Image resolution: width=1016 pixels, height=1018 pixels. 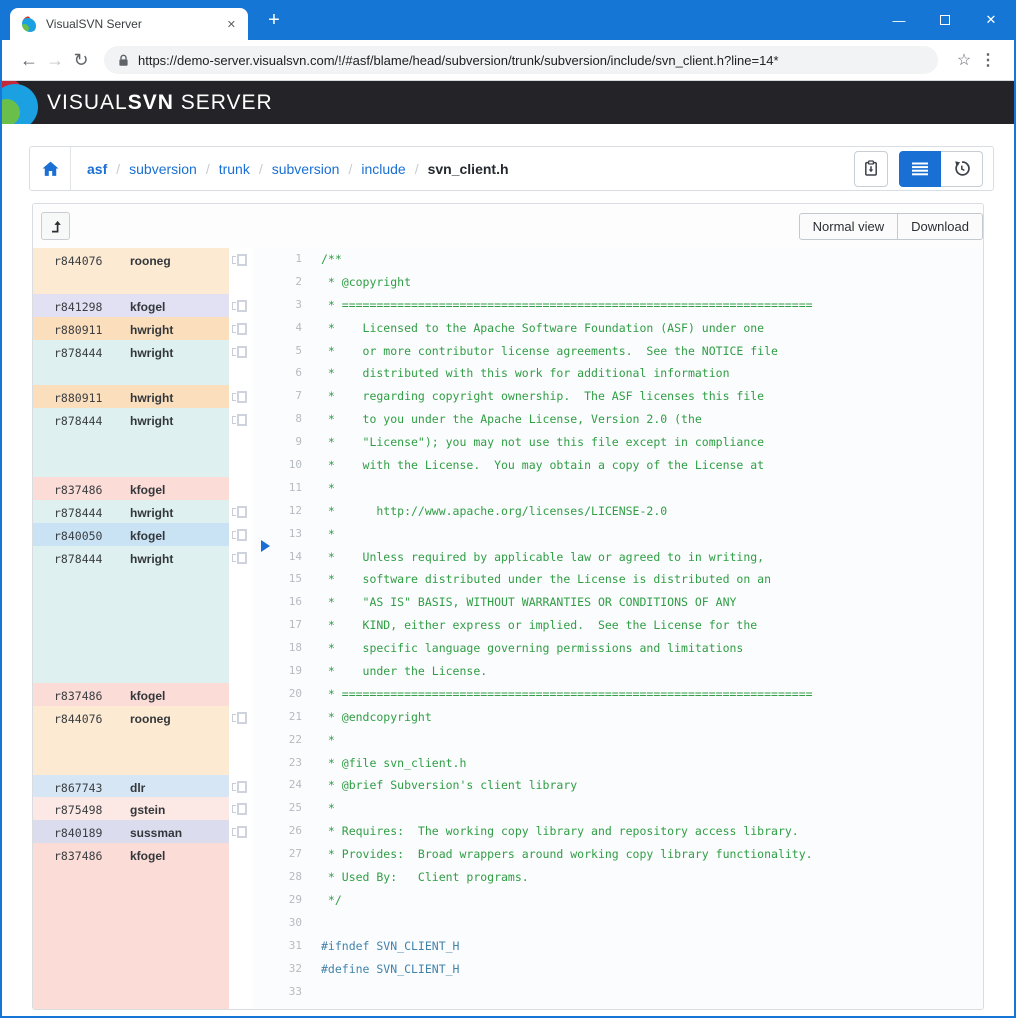 What do you see at coordinates (282, 488) in the screenshot?
I see `line-number: 11` at bounding box center [282, 488].